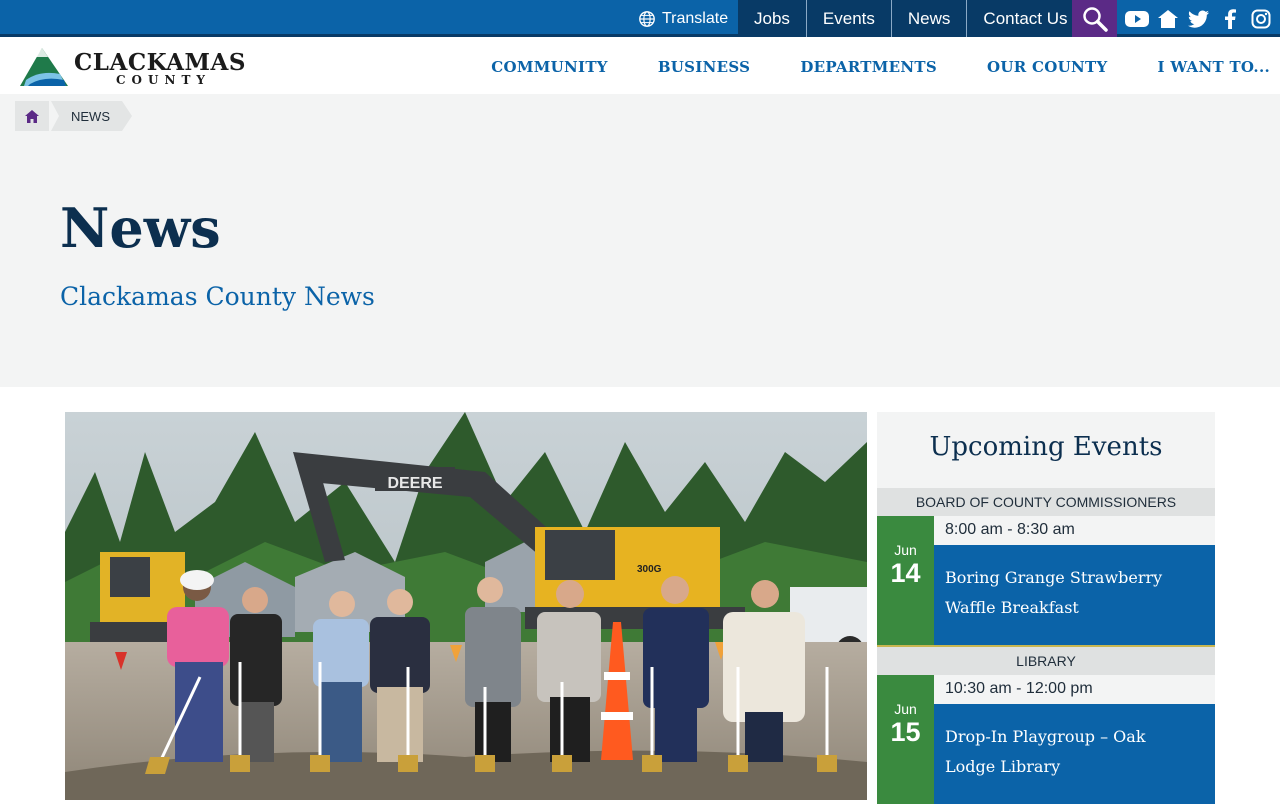 The width and height of the screenshot is (1280, 806). What do you see at coordinates (772, 18) in the screenshot?
I see `util-link-jobs: Jobs` at bounding box center [772, 18].